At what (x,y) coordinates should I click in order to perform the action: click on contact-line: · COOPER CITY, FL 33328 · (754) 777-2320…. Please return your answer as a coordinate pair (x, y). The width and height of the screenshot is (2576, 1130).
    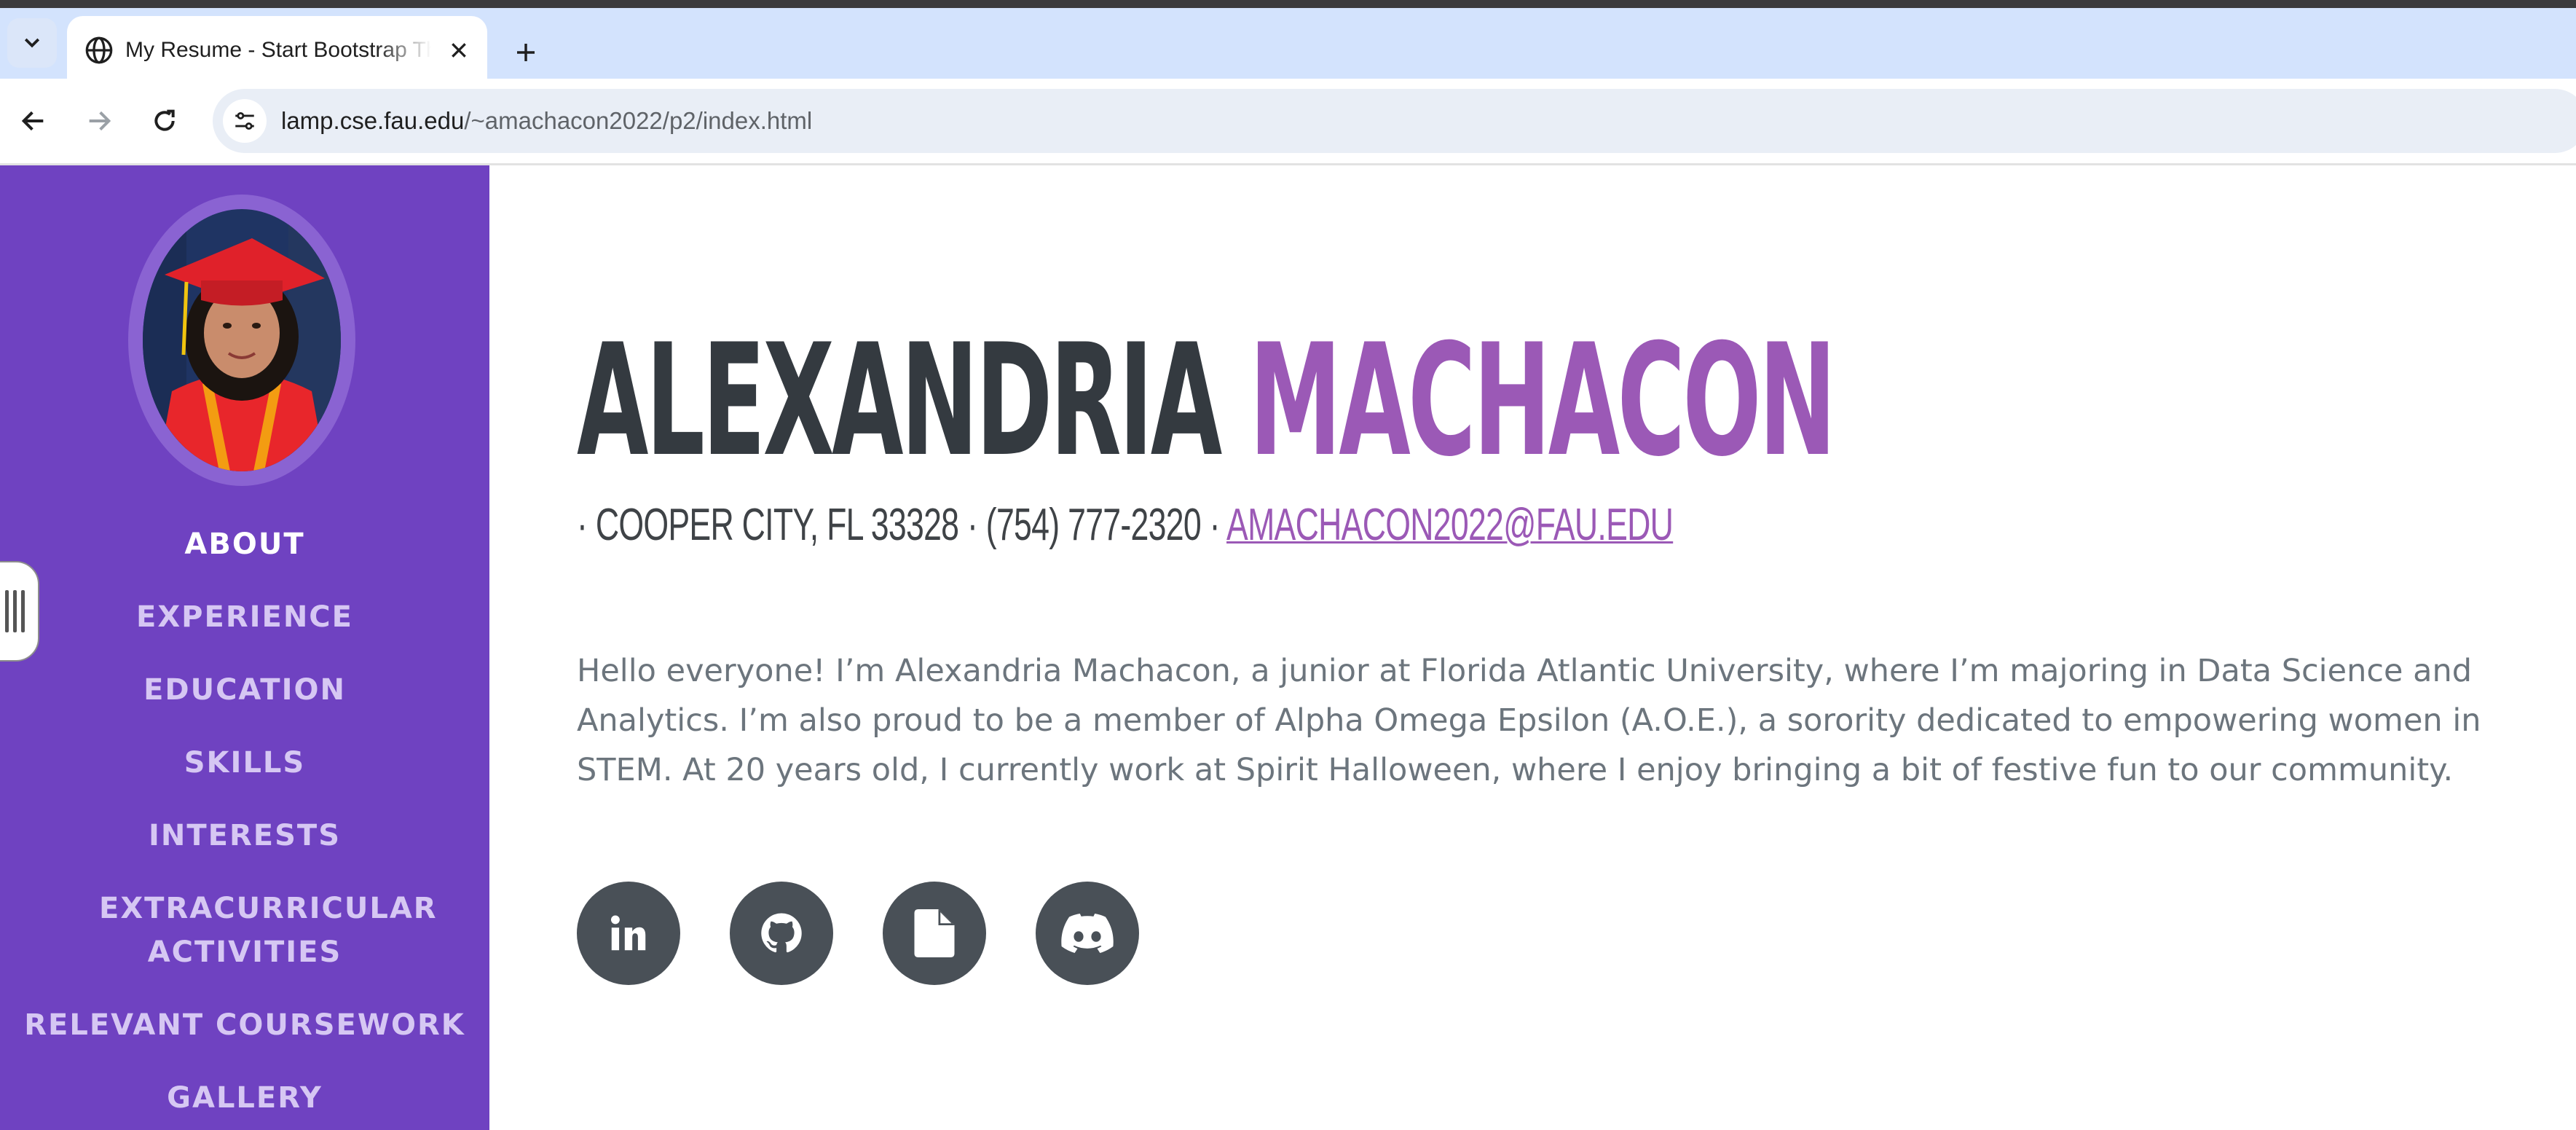
    Looking at the image, I should click on (1125, 525).